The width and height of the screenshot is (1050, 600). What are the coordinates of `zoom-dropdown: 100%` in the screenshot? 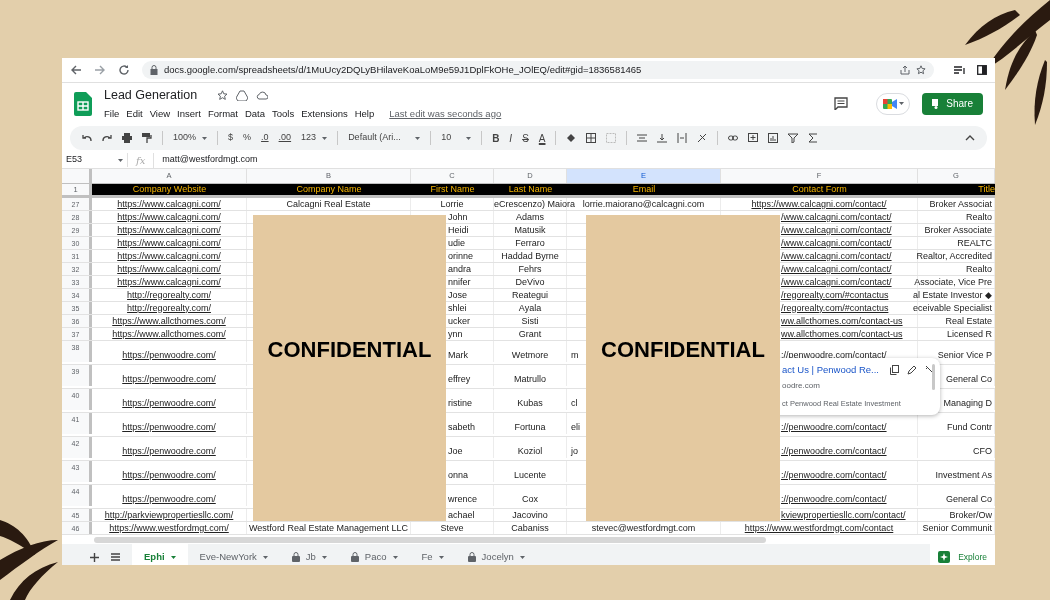 It's located at (190, 138).